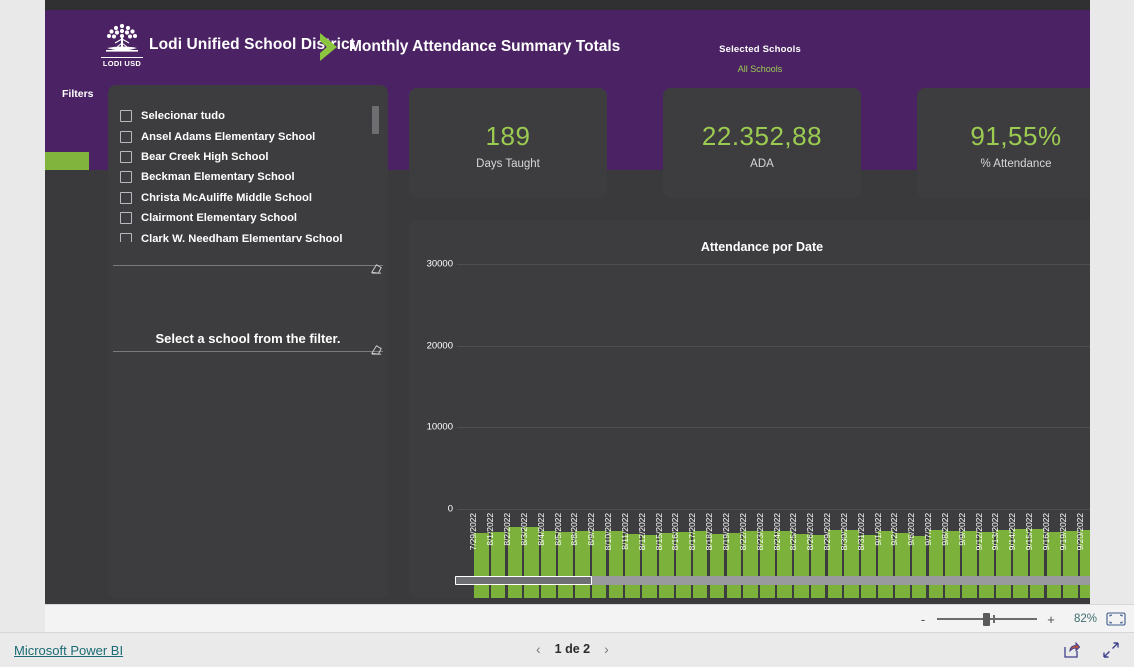 This screenshot has width=1134, height=667. I want to click on lodi-usd-logo: LODI USD, so click(122, 45).